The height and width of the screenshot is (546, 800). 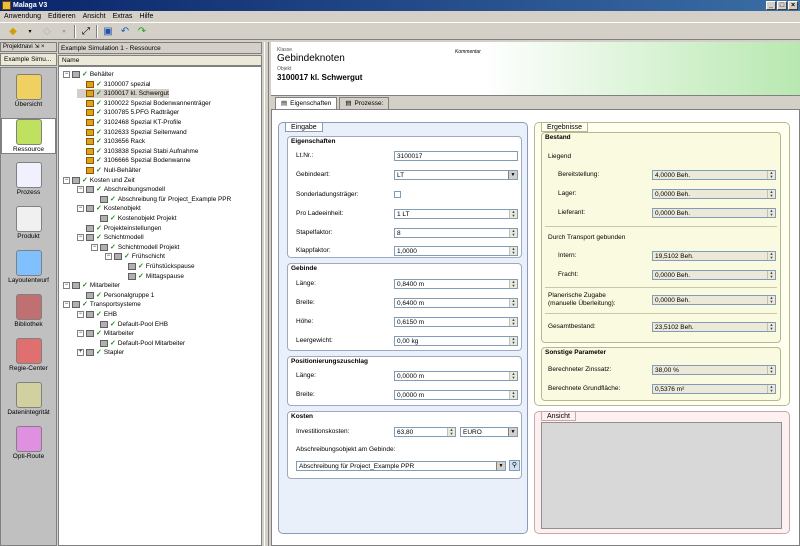 I want to click on tree-node: ✓ 3102468 Spezial KT-Profile, so click(x=129, y=122).